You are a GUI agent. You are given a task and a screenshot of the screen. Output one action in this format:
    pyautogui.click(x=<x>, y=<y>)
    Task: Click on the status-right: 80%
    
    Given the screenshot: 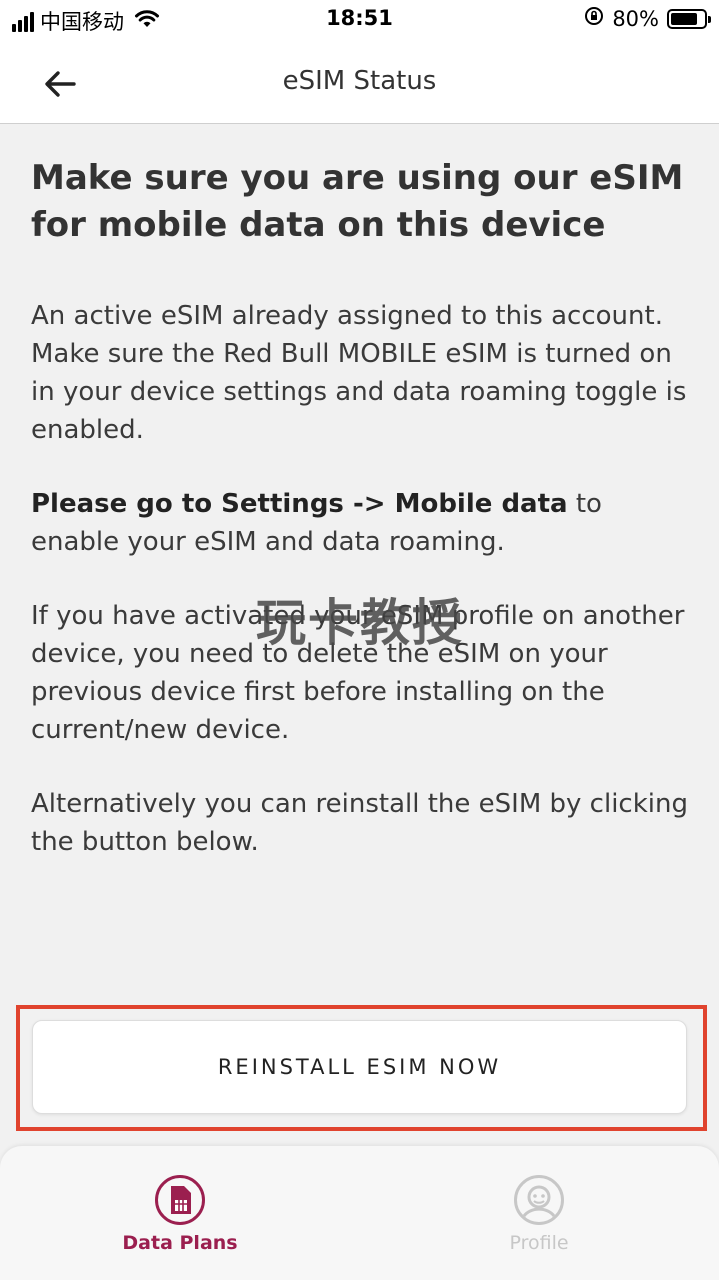 What is the action you would take?
    pyautogui.click(x=647, y=18)
    